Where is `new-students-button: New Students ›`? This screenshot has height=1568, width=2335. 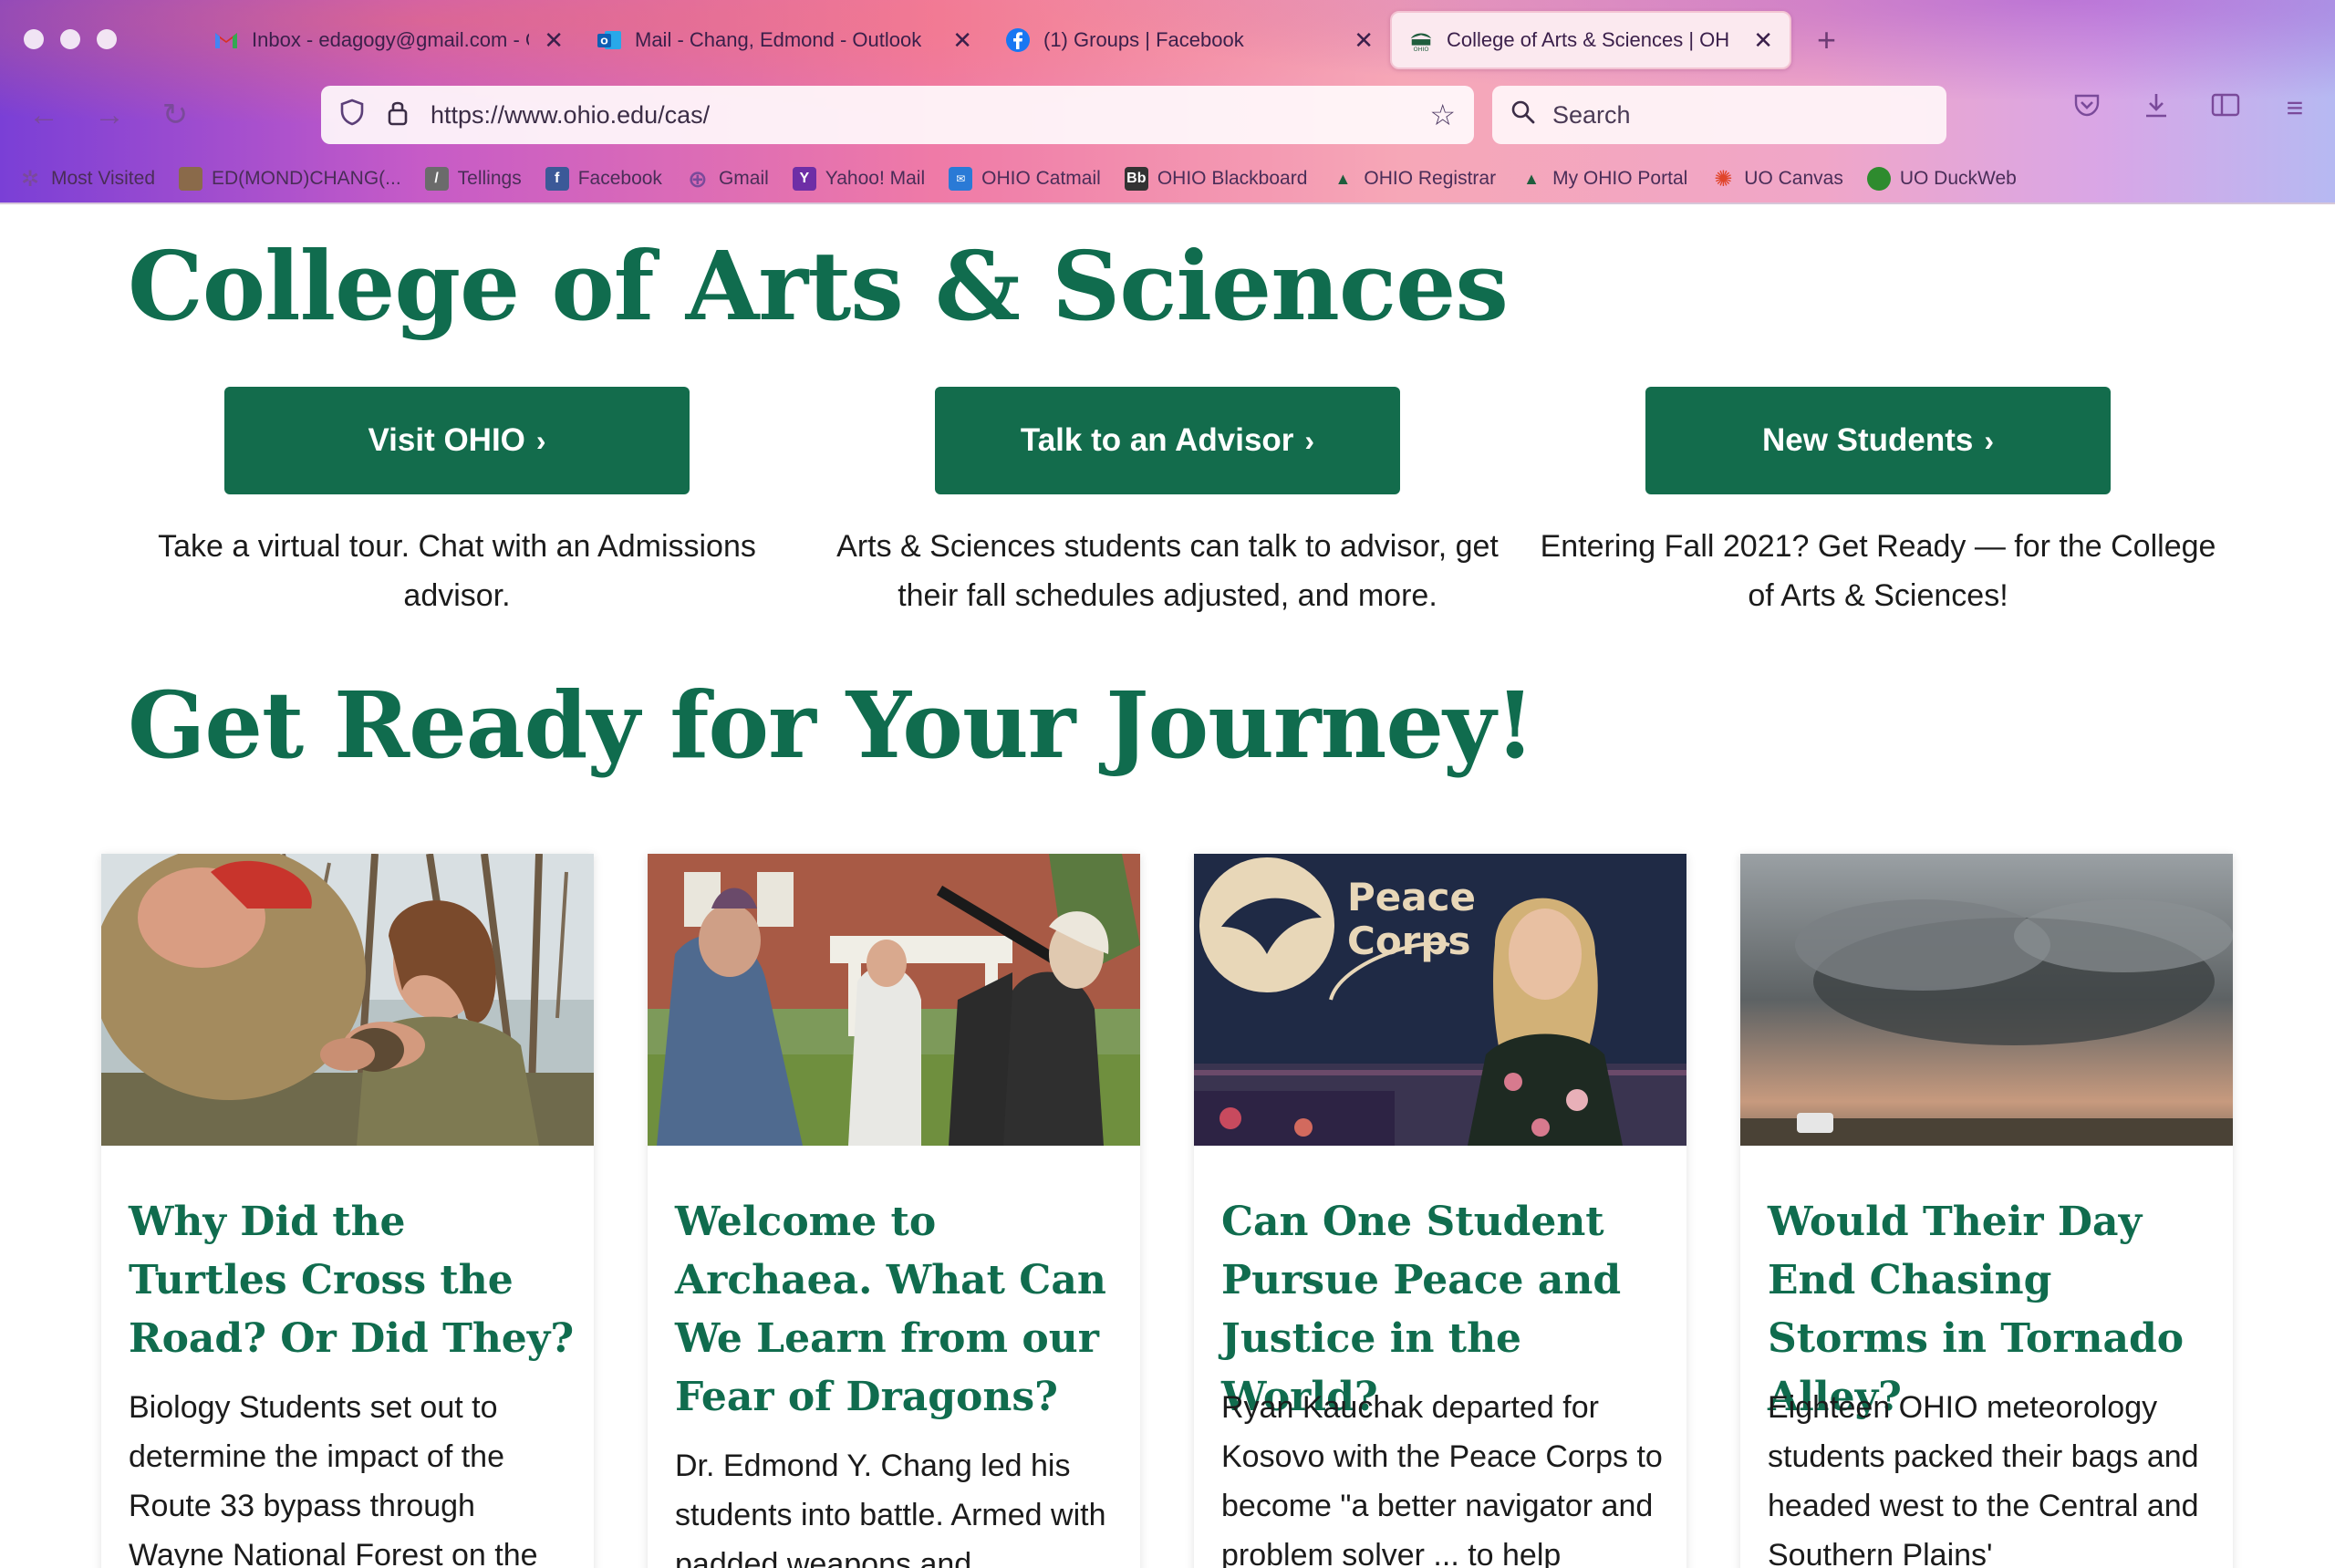
new-students-button: New Students › is located at coordinates (1878, 440).